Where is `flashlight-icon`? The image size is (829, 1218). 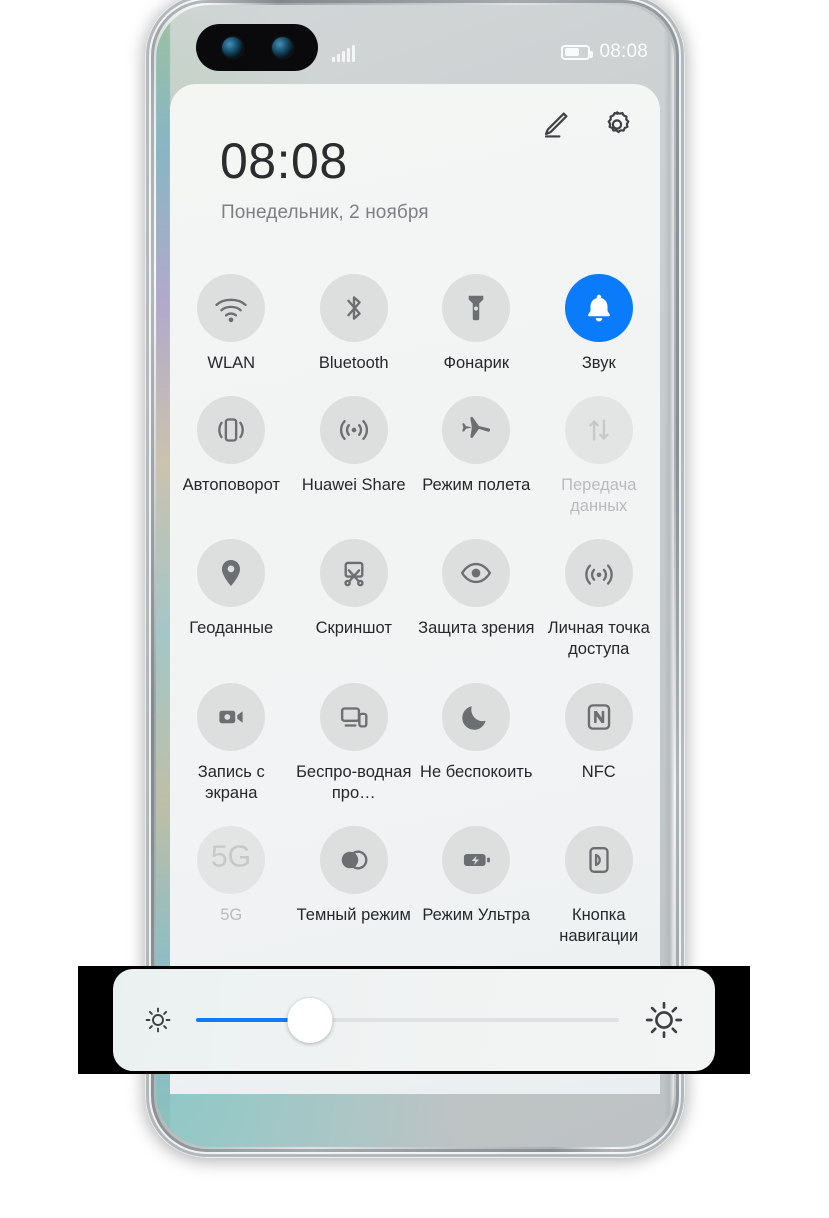
flashlight-icon is located at coordinates (476, 308).